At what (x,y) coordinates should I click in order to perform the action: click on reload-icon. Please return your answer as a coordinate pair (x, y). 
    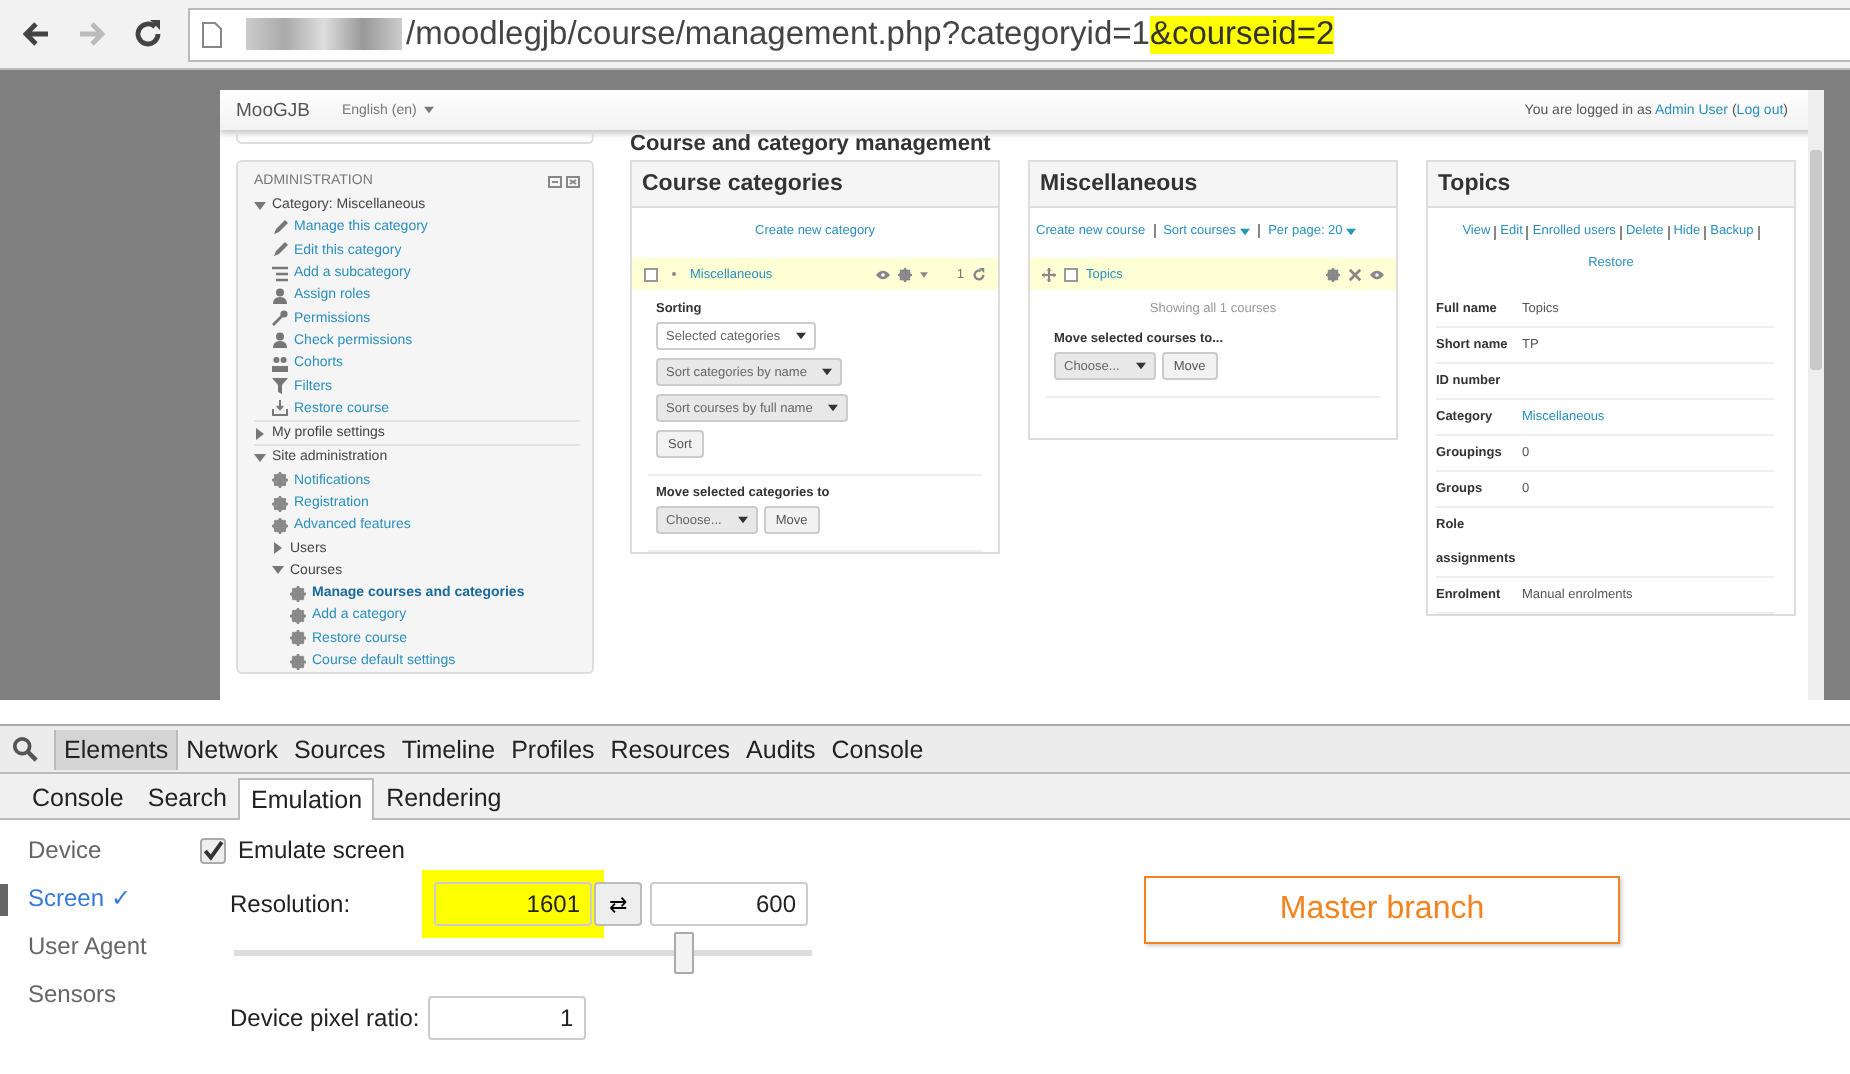
    Looking at the image, I should click on (148, 34).